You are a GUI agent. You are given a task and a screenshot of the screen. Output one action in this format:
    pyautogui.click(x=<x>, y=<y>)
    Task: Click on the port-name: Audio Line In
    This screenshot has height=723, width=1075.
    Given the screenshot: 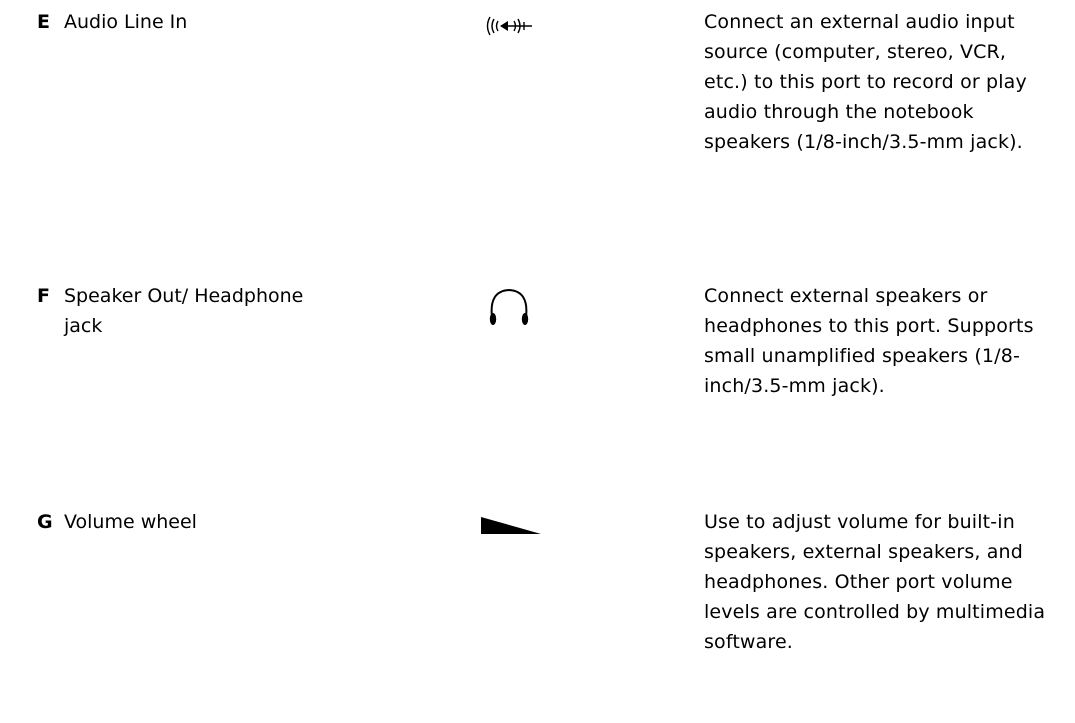 What is the action you would take?
    pyautogui.click(x=126, y=22)
    